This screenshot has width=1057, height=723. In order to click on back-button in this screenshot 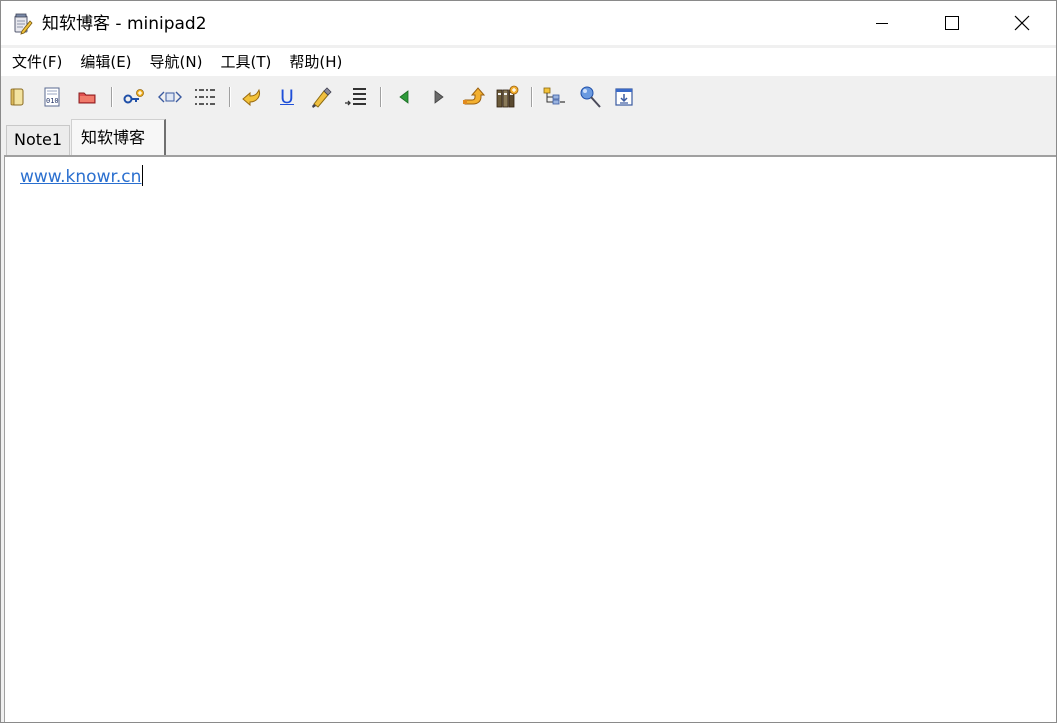, I will do `click(404, 97)`.